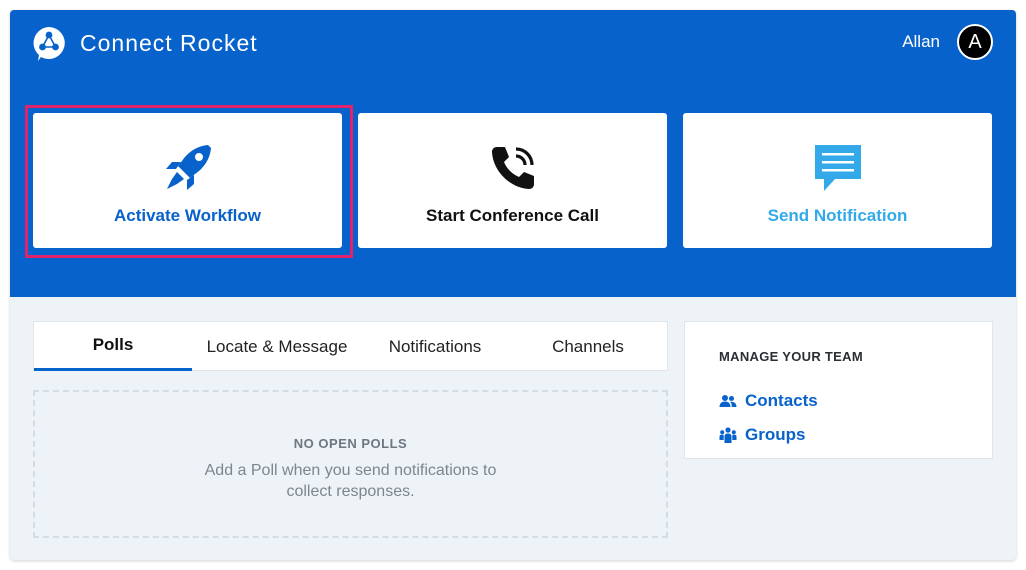  What do you see at coordinates (187, 215) in the screenshot?
I see `activate-workflow-label: Activate Workflow` at bounding box center [187, 215].